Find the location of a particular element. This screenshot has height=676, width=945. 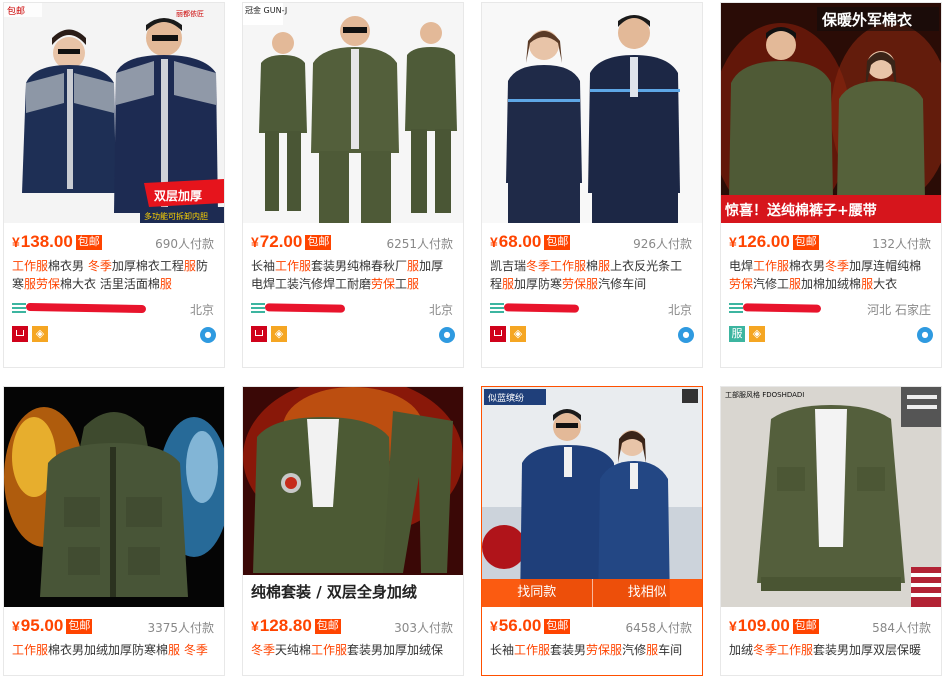

product-image: 保暖外军棉衣 惊喜！送纯棉裤子+腰带 is located at coordinates (831, 113).